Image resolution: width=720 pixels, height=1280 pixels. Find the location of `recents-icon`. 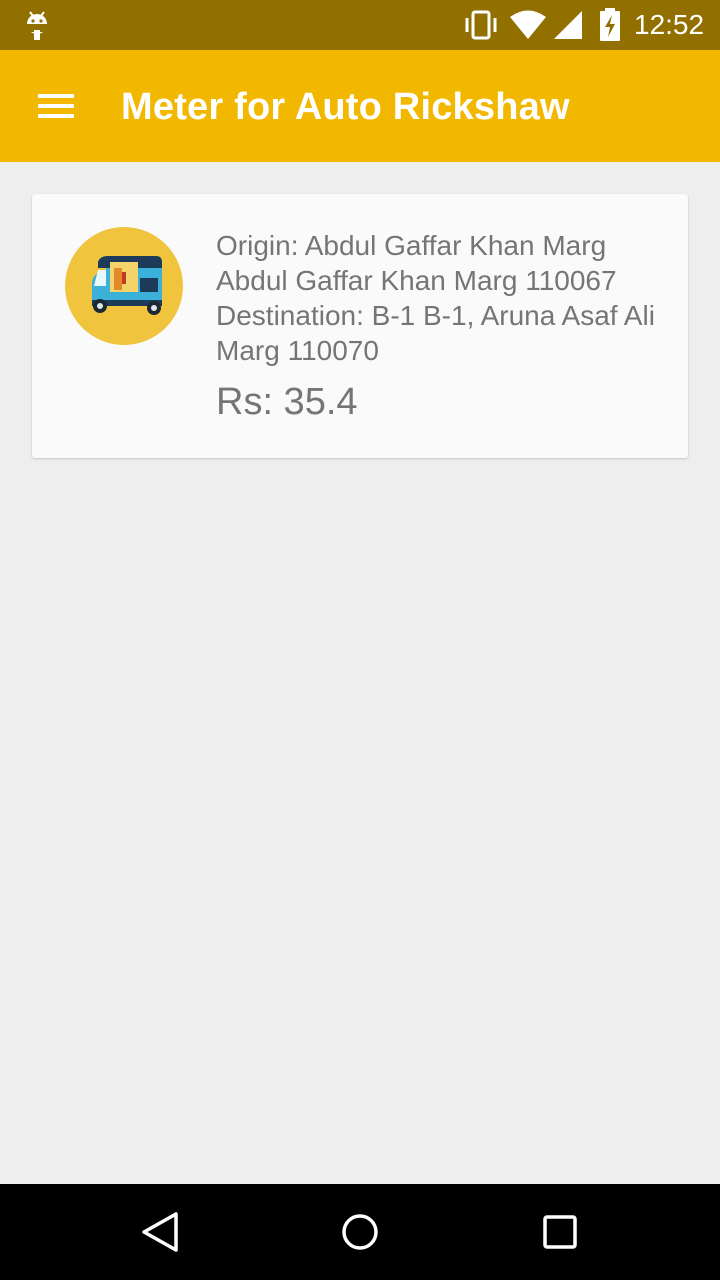

recents-icon is located at coordinates (560, 1232).